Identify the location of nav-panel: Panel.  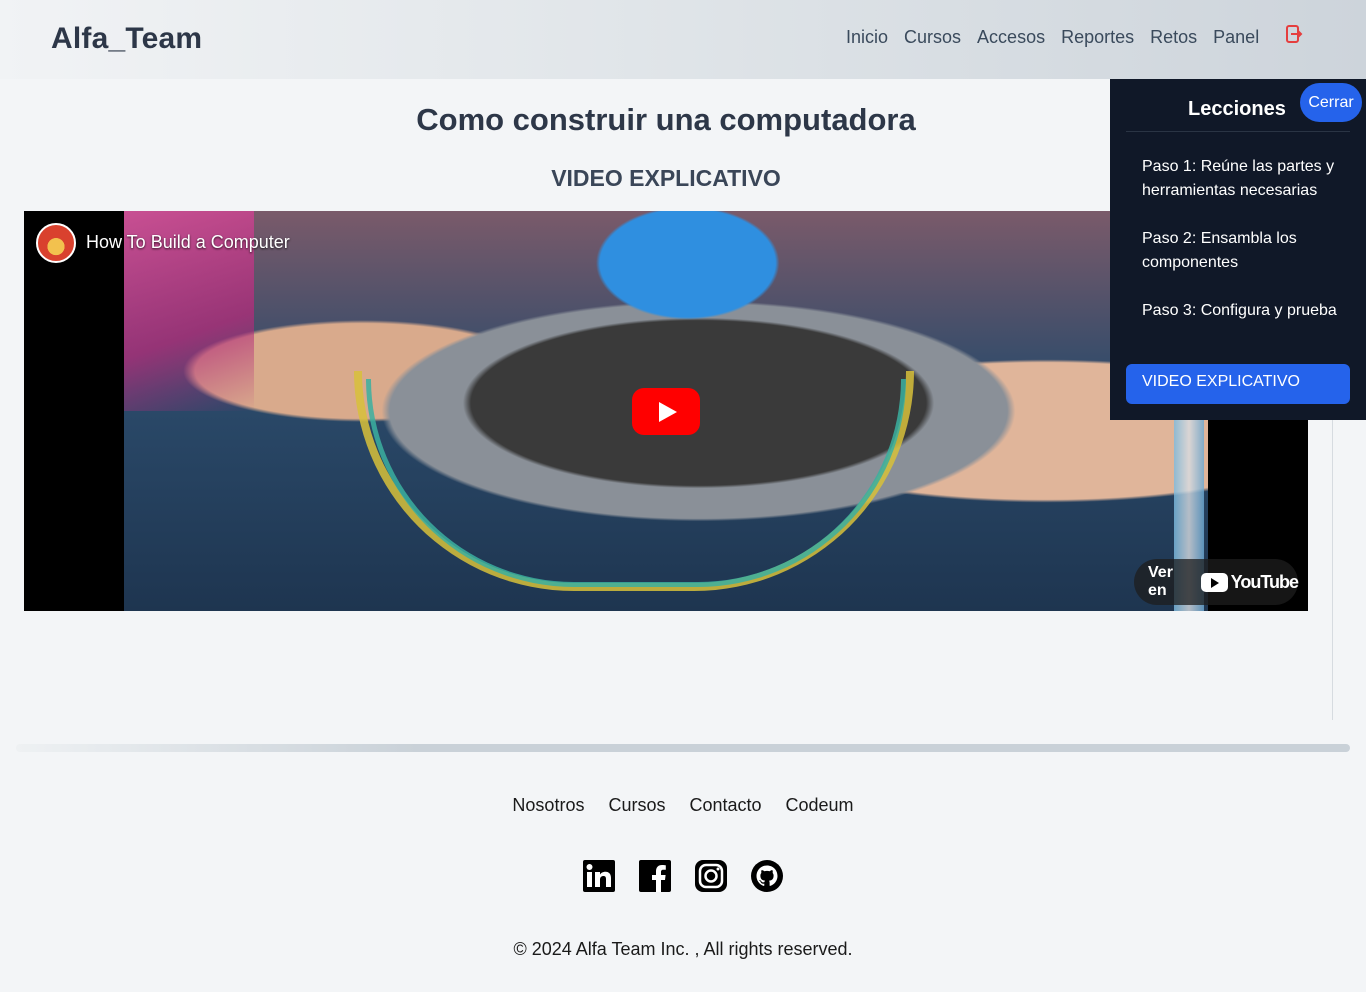
(1236, 37).